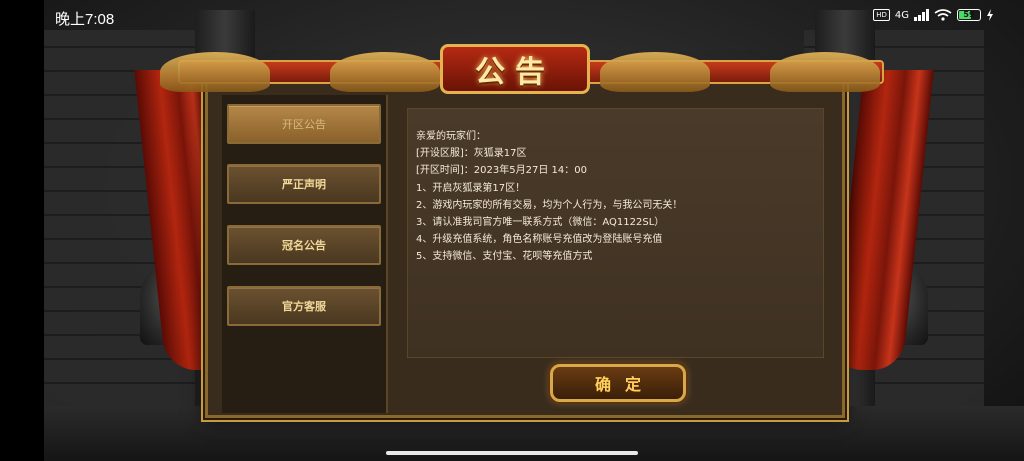 This screenshot has width=1024, height=461. Describe the element at coordinates (512, 453) in the screenshot. I see `home-indicator` at that location.